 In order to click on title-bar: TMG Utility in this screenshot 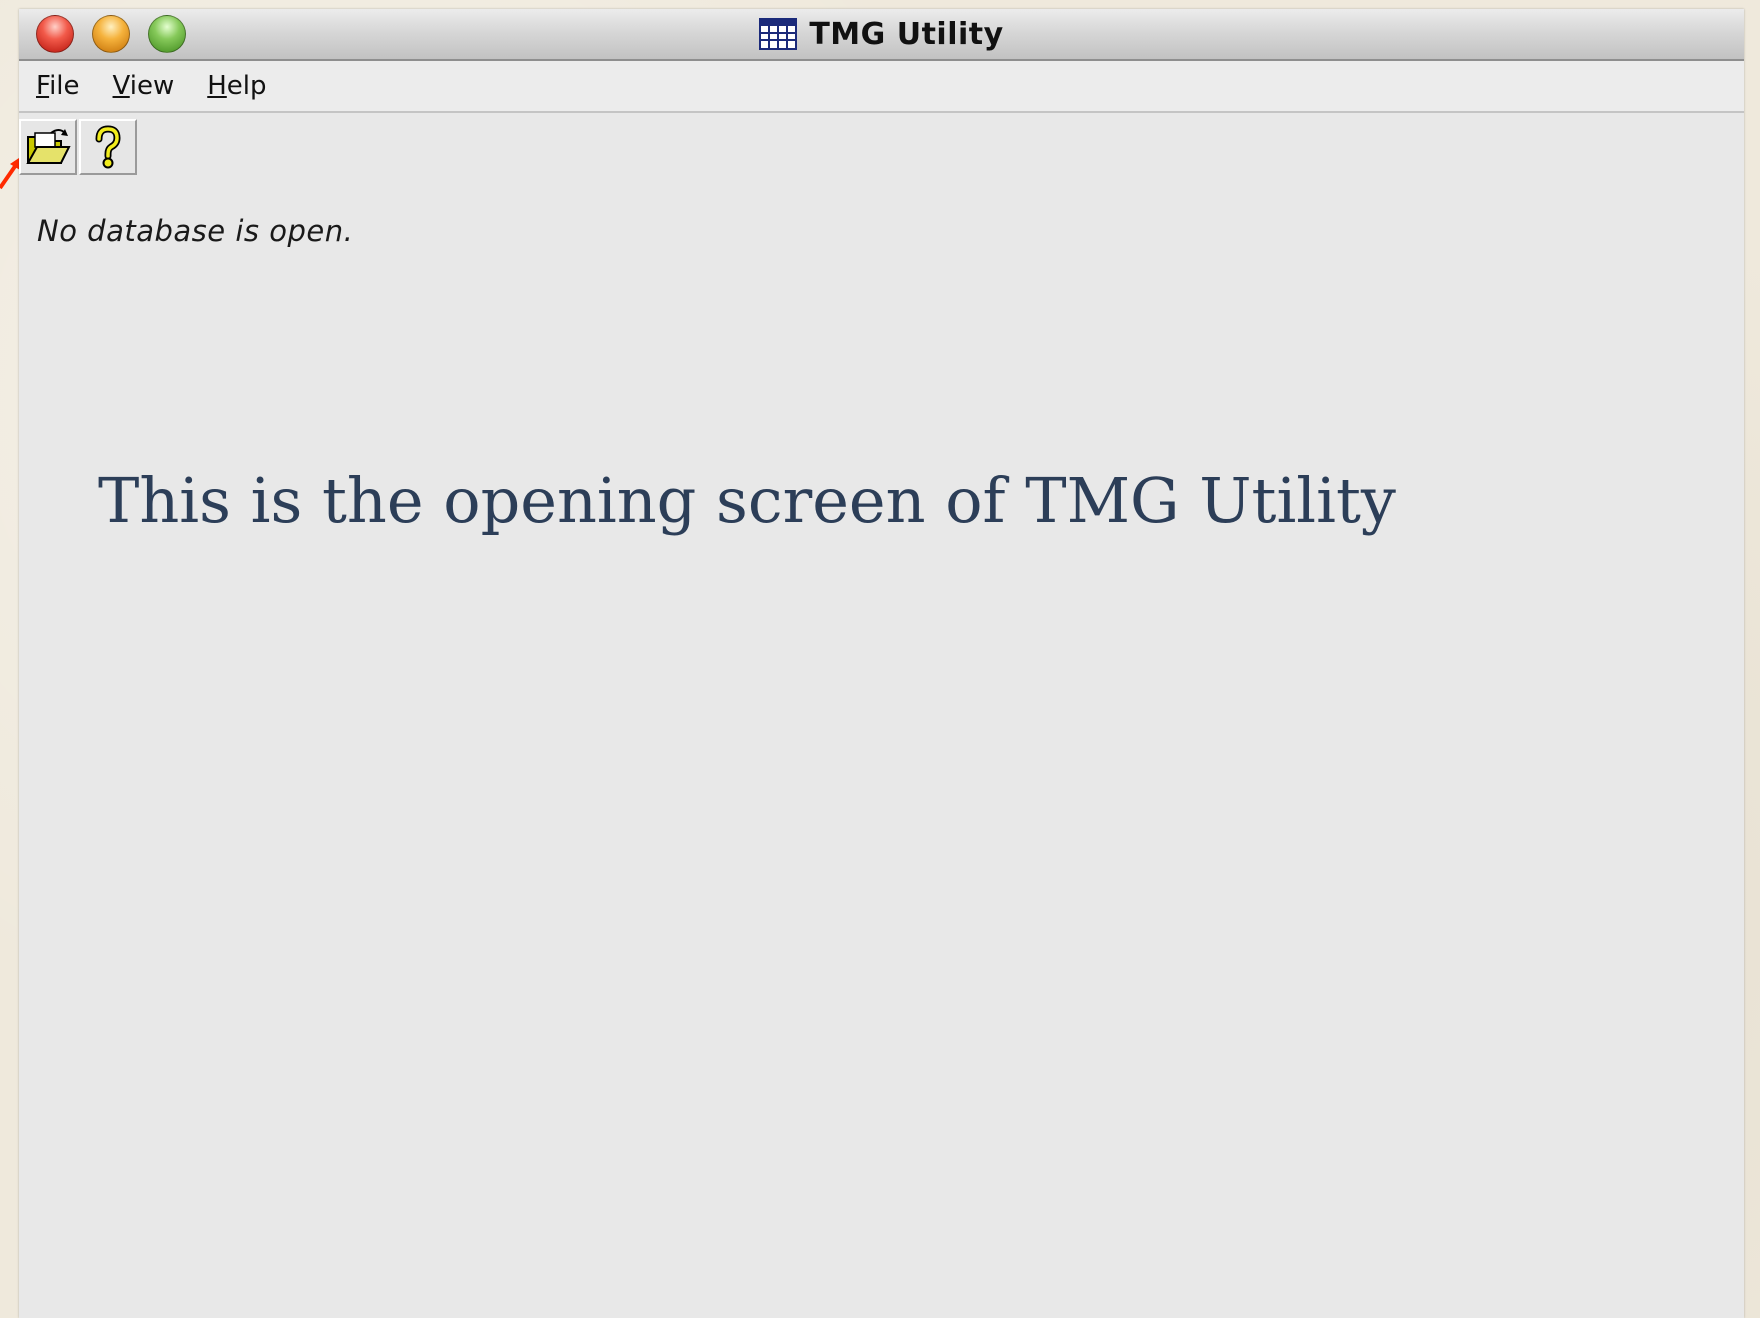, I will do `click(881, 35)`.